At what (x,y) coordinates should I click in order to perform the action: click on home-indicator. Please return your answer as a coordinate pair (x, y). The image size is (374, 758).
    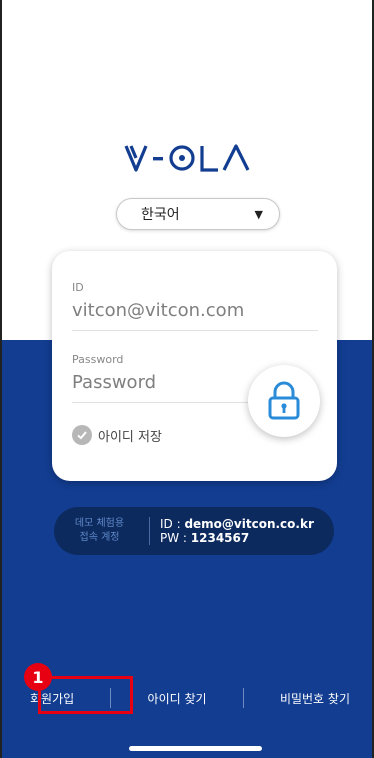
    Looking at the image, I should click on (195, 748).